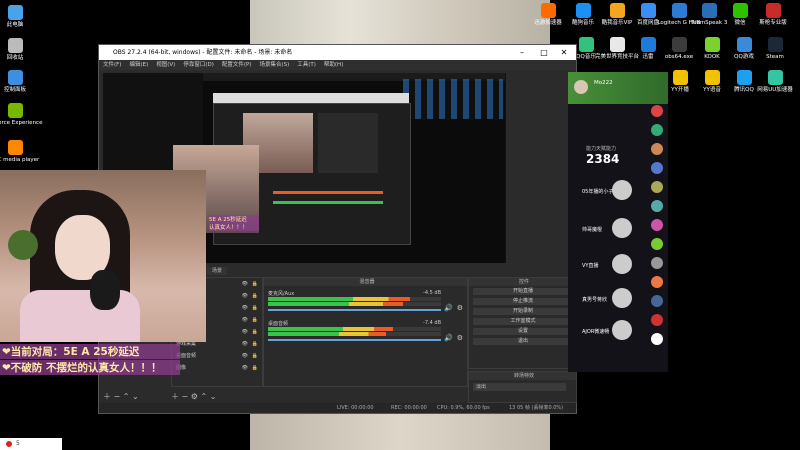 This screenshot has width=800, height=450. I want to click on maximize-button: □, so click(544, 52).